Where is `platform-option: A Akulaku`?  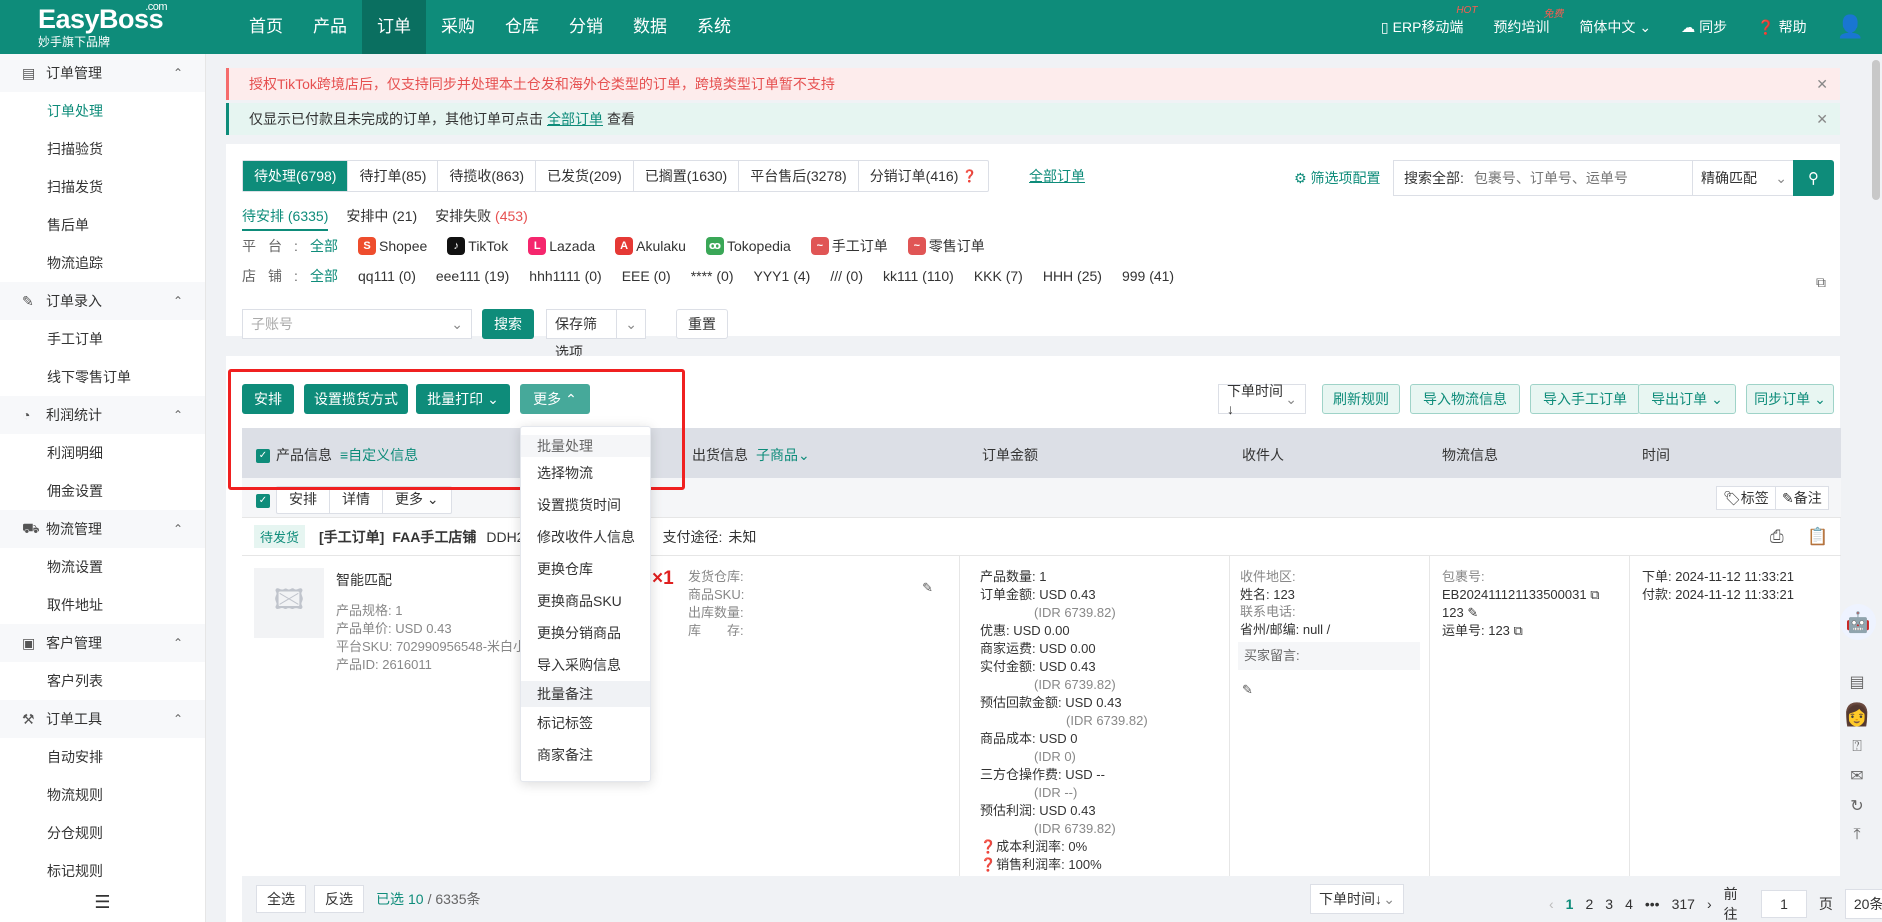
platform-option: A Akulaku is located at coordinates (650, 246).